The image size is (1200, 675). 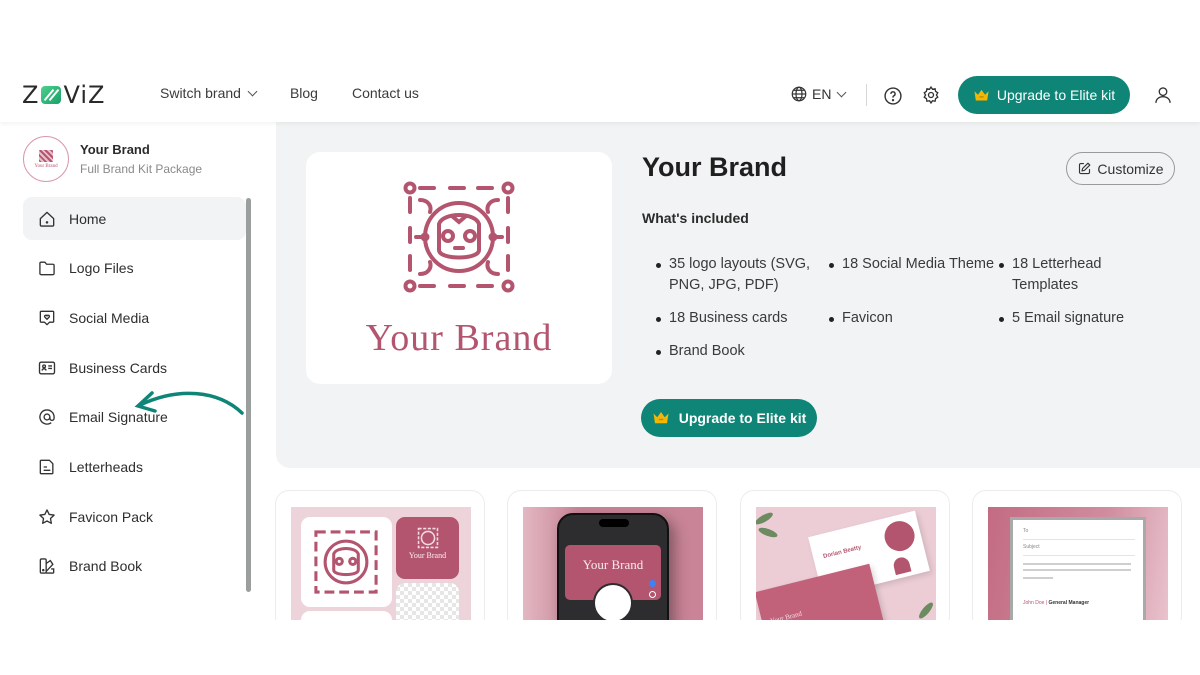 I want to click on sidebar-scrollbar, so click(x=248, y=395).